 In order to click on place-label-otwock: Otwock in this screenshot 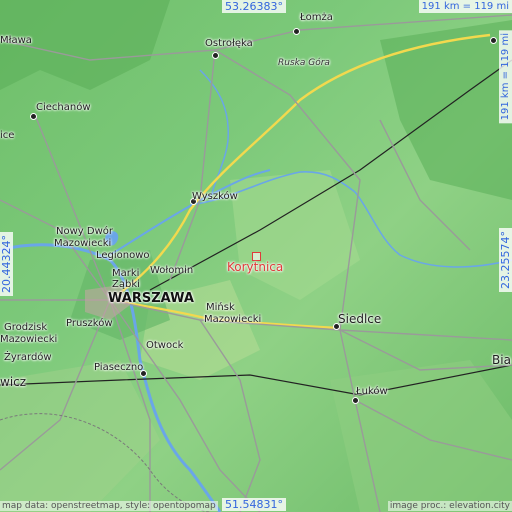, I will do `click(165, 345)`.